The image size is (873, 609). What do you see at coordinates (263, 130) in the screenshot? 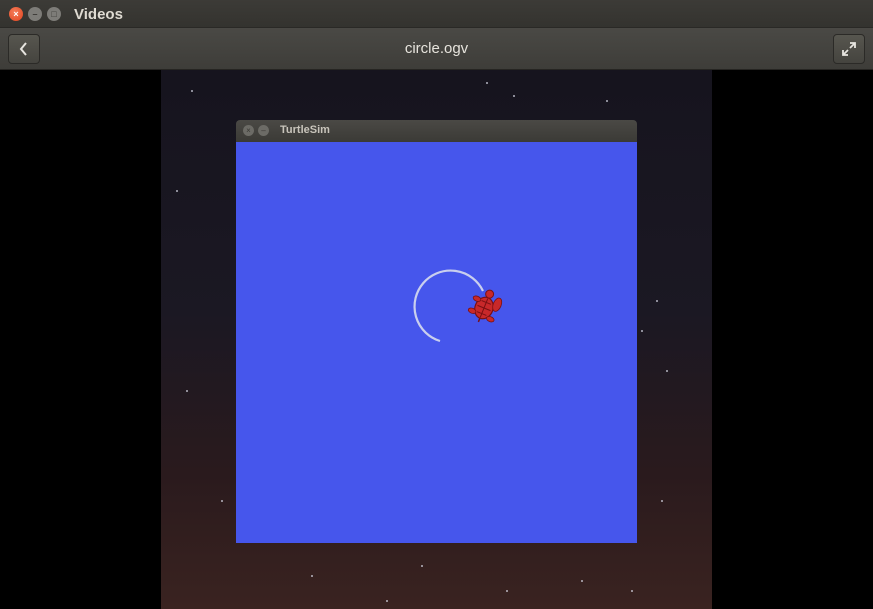
I see `turtlesim-minimize-button: –` at bounding box center [263, 130].